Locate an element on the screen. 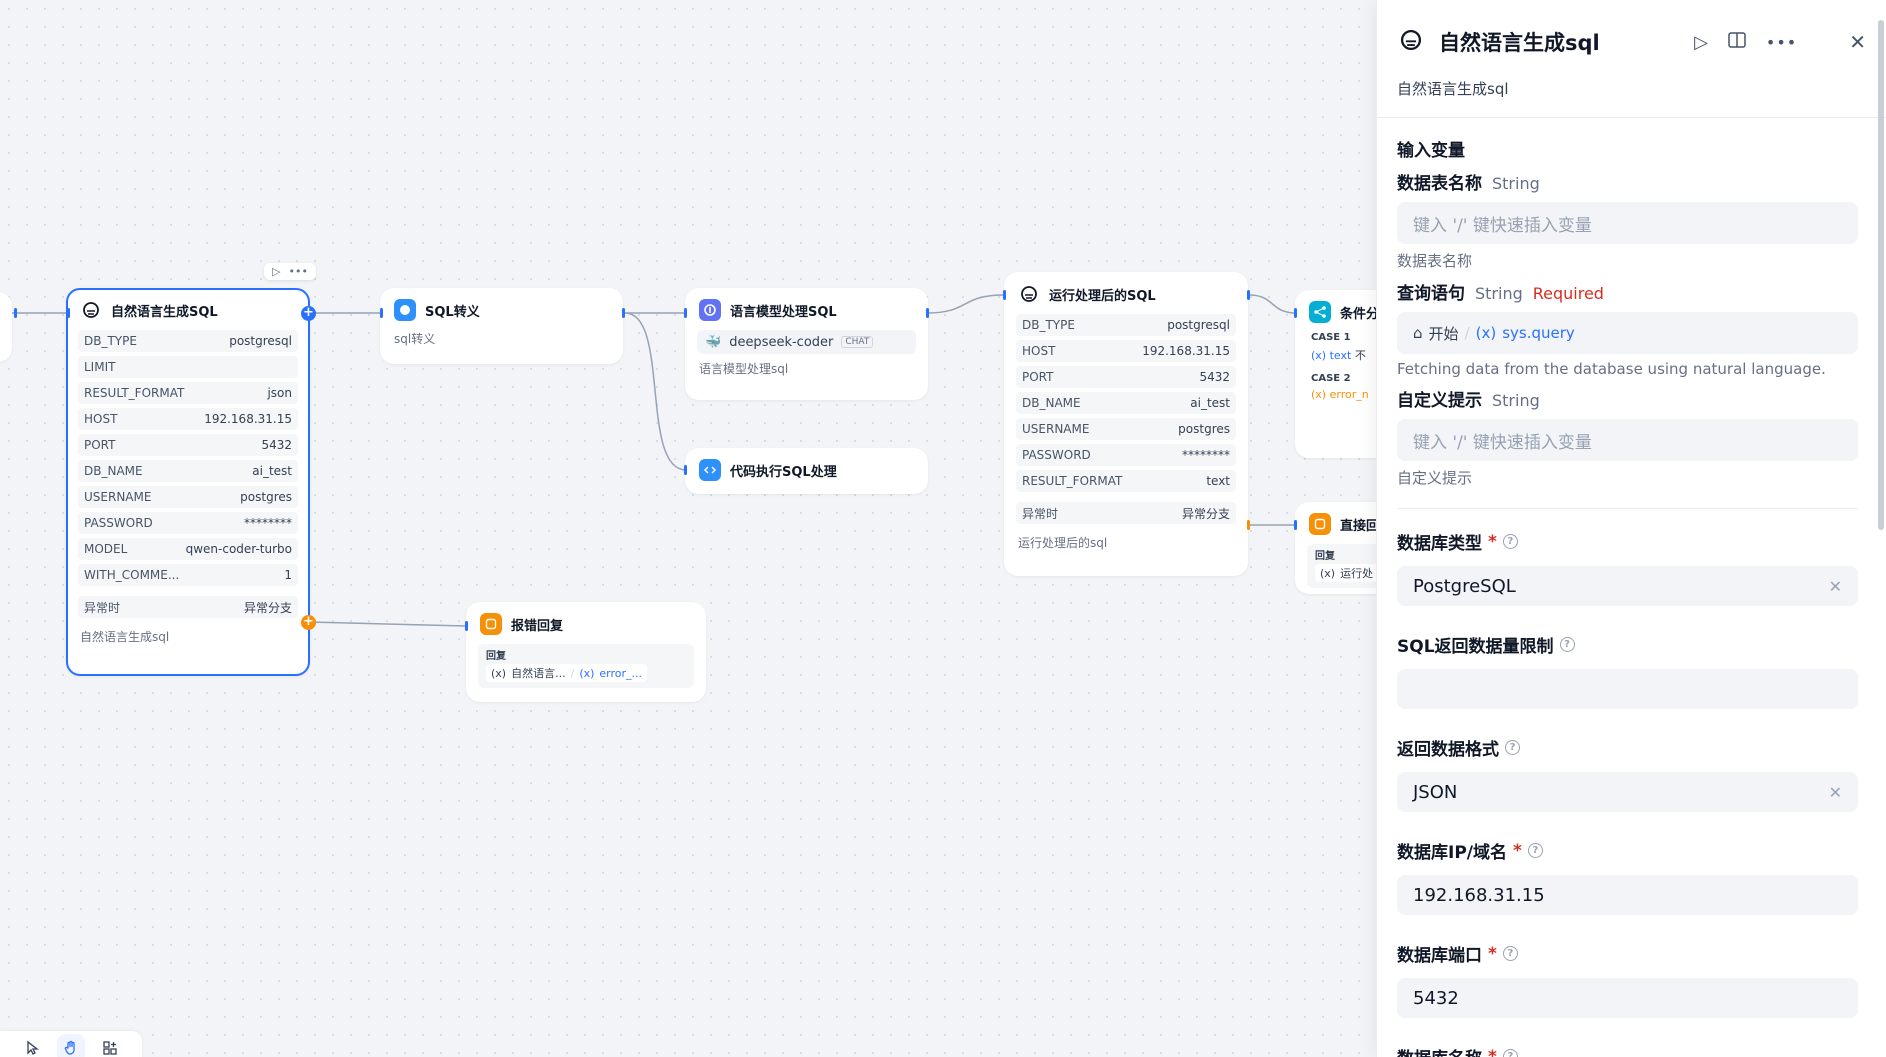 This screenshot has width=1886, height=1057. param-row: DB_NAME ai_test is located at coordinates (188, 471).